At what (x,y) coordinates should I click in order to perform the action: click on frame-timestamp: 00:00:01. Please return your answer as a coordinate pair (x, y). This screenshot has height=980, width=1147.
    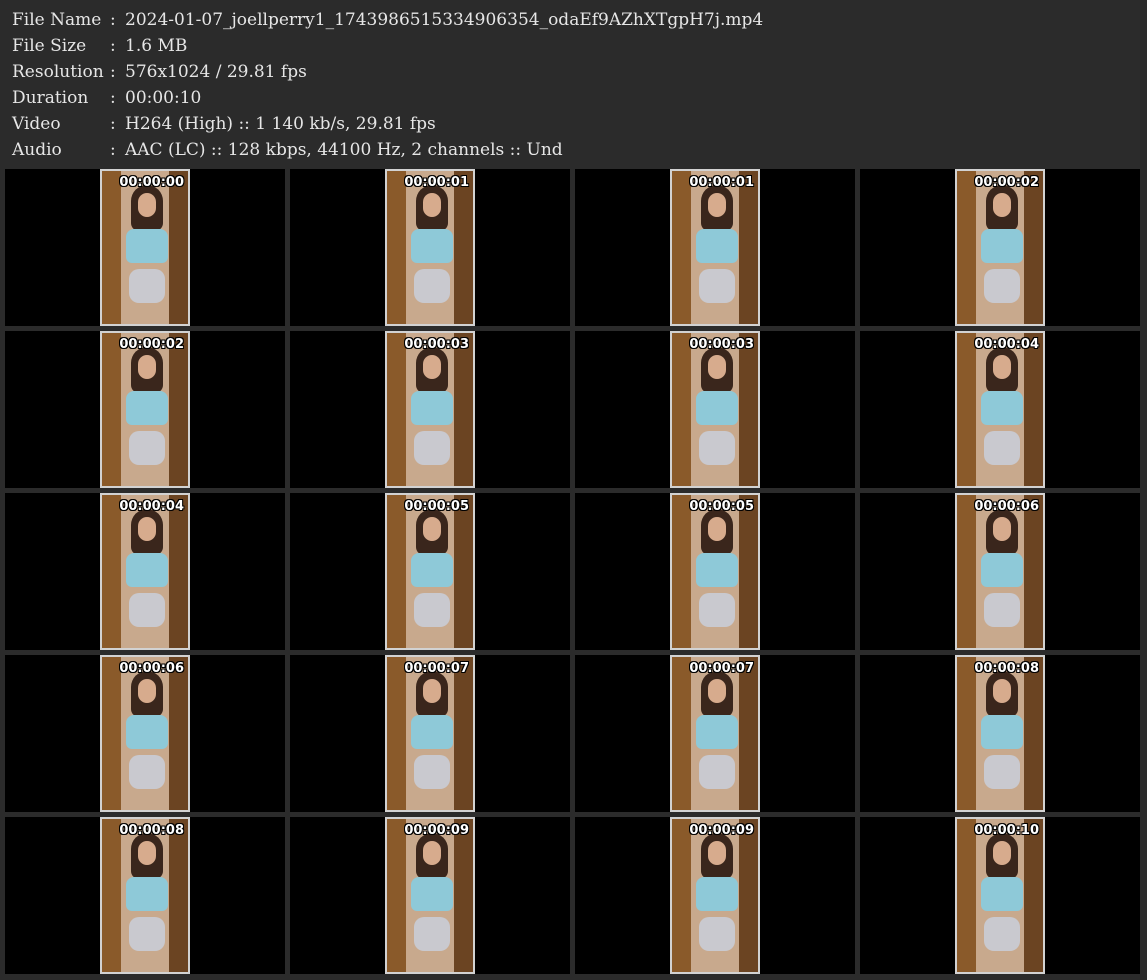
    Looking at the image, I should click on (721, 182).